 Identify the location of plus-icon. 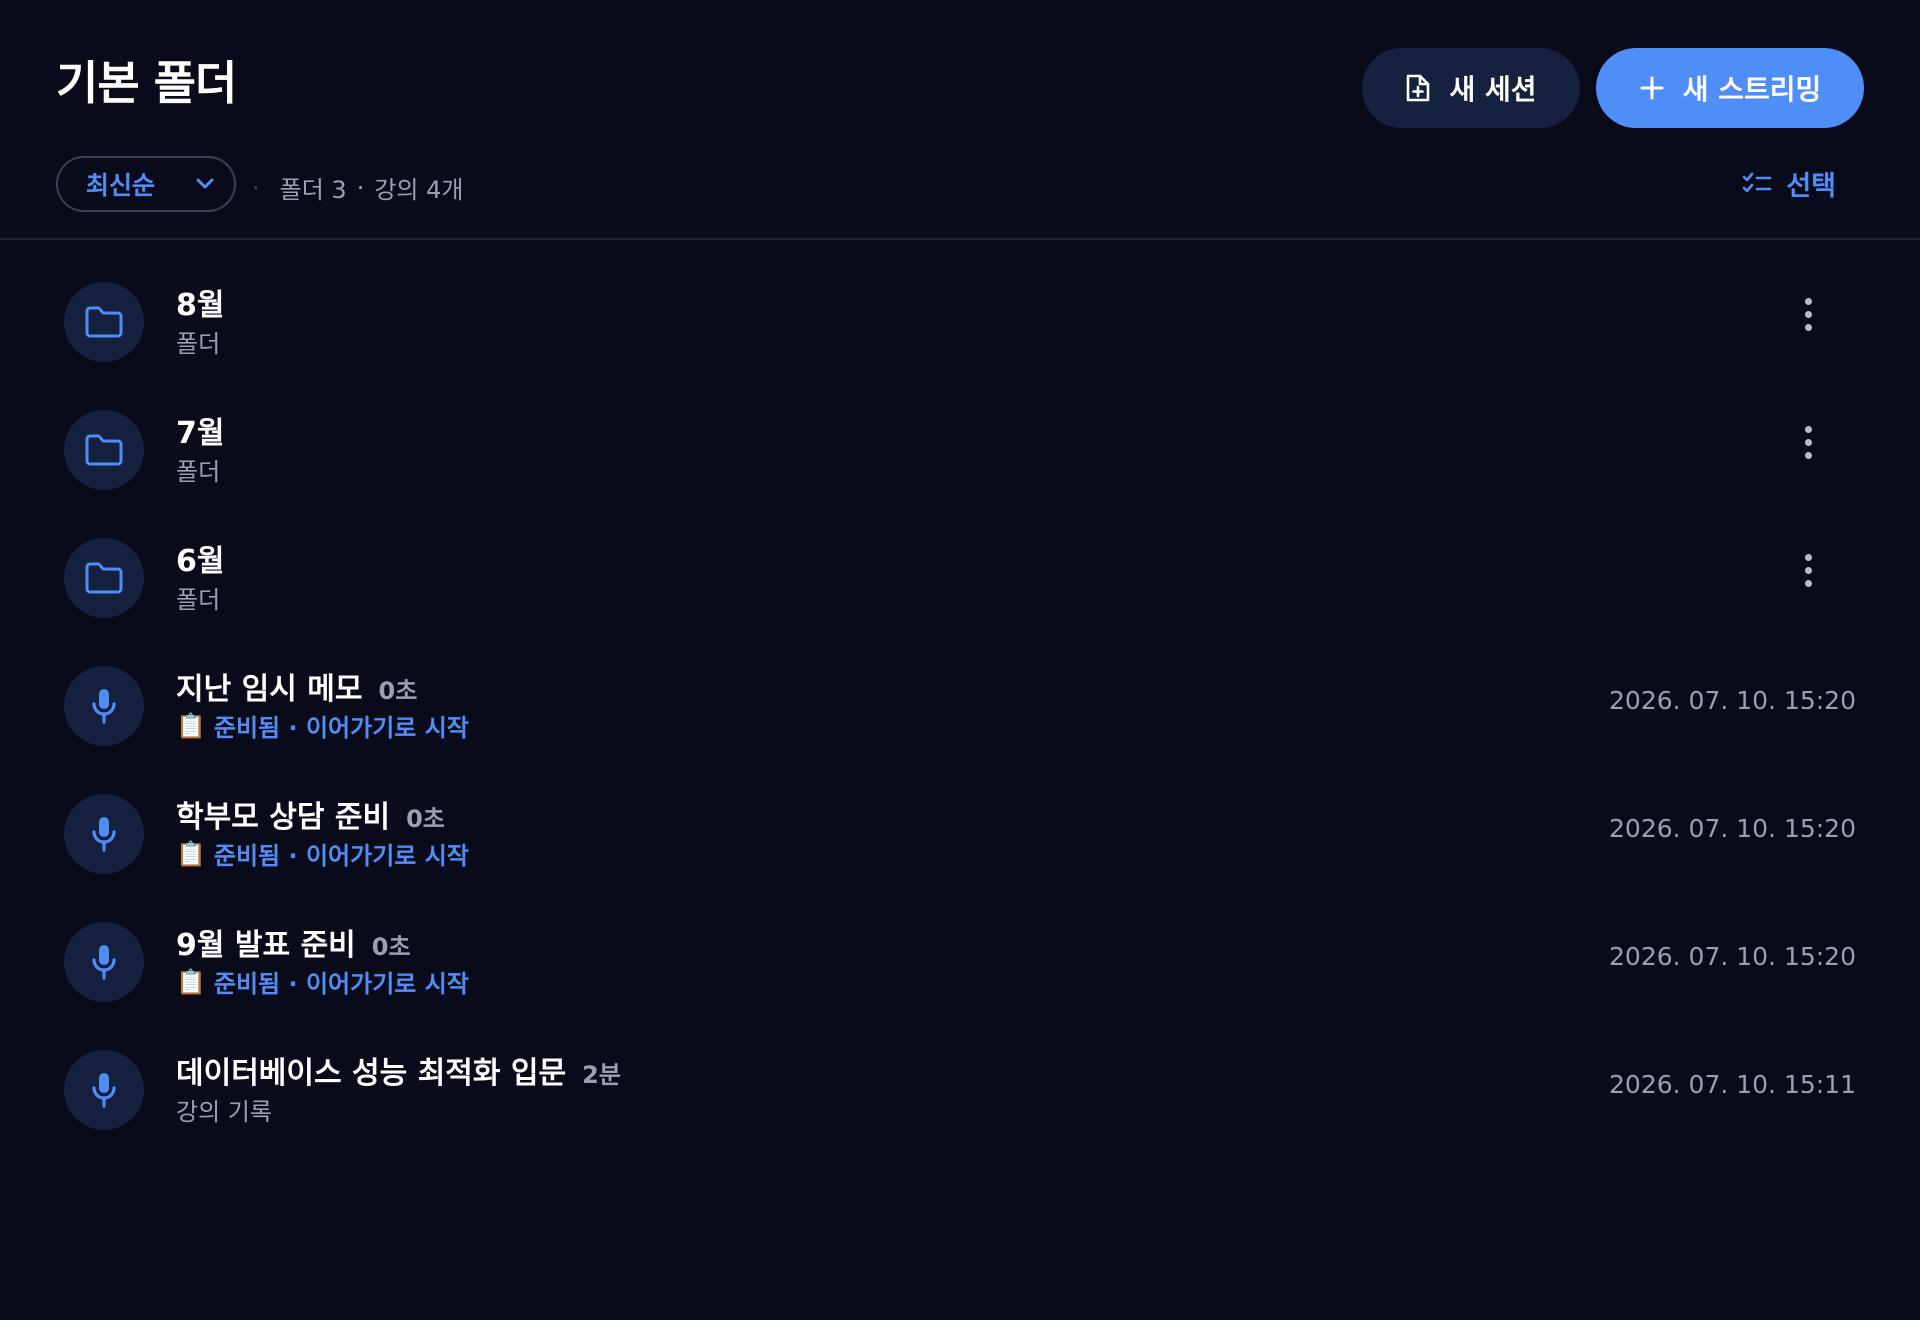
(1652, 88).